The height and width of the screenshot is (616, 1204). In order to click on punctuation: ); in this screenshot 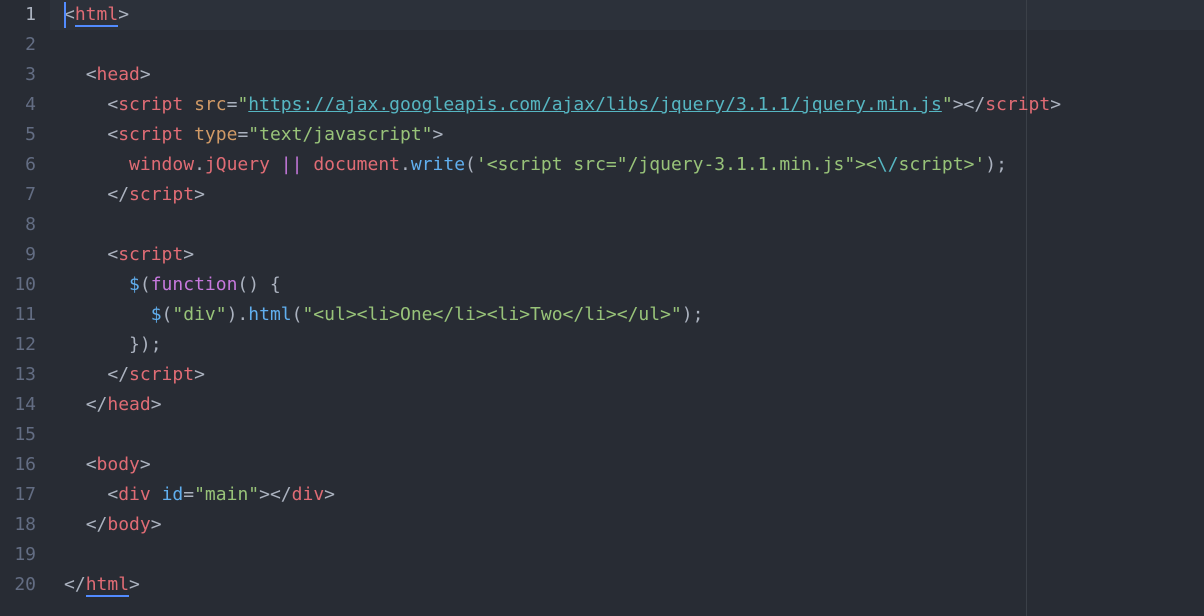, I will do `click(996, 164)`.